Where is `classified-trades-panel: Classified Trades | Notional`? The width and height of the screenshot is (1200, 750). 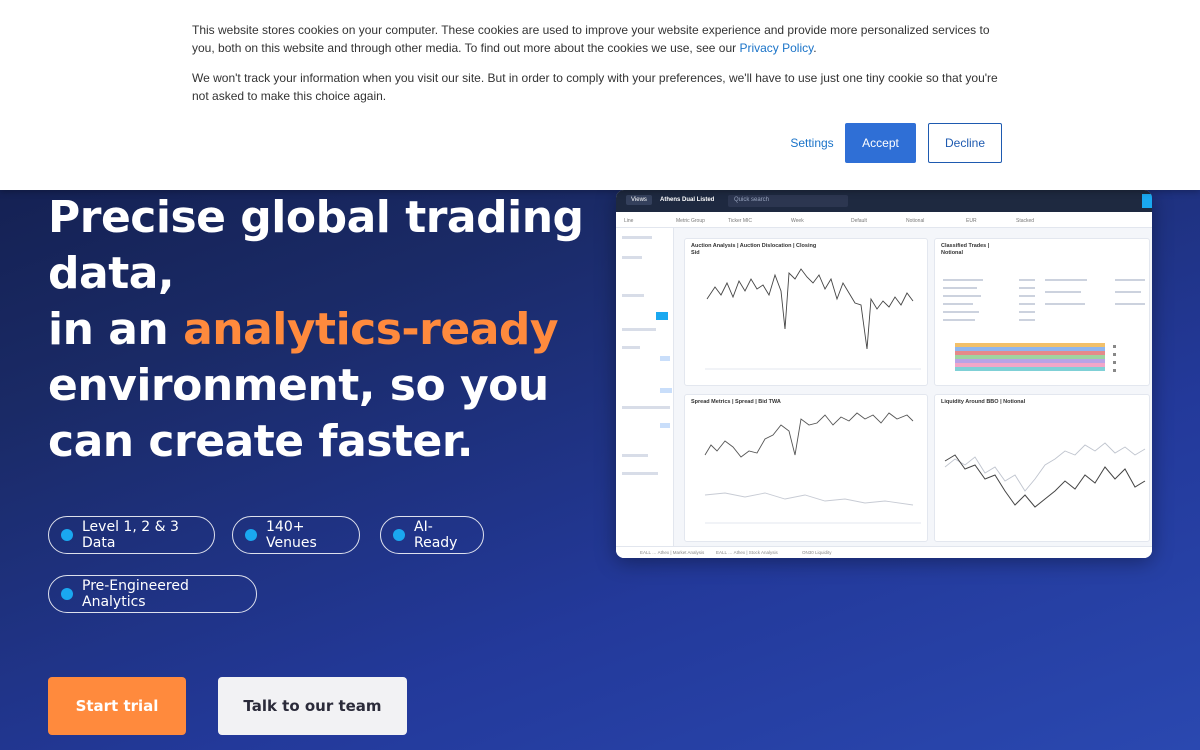 classified-trades-panel: Classified Trades | Notional is located at coordinates (1042, 312).